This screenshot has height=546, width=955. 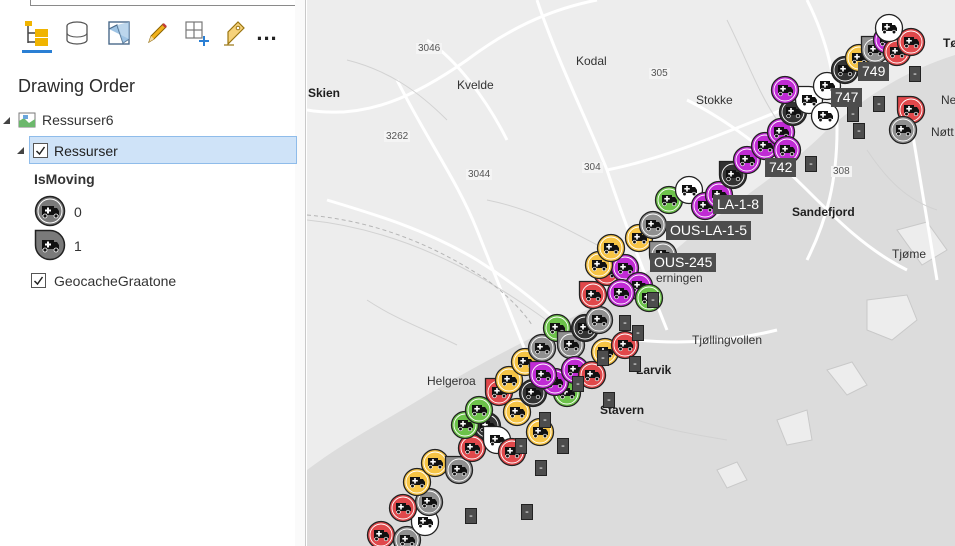 What do you see at coordinates (78, 246) in the screenshot?
I see `legend-value: 1` at bounding box center [78, 246].